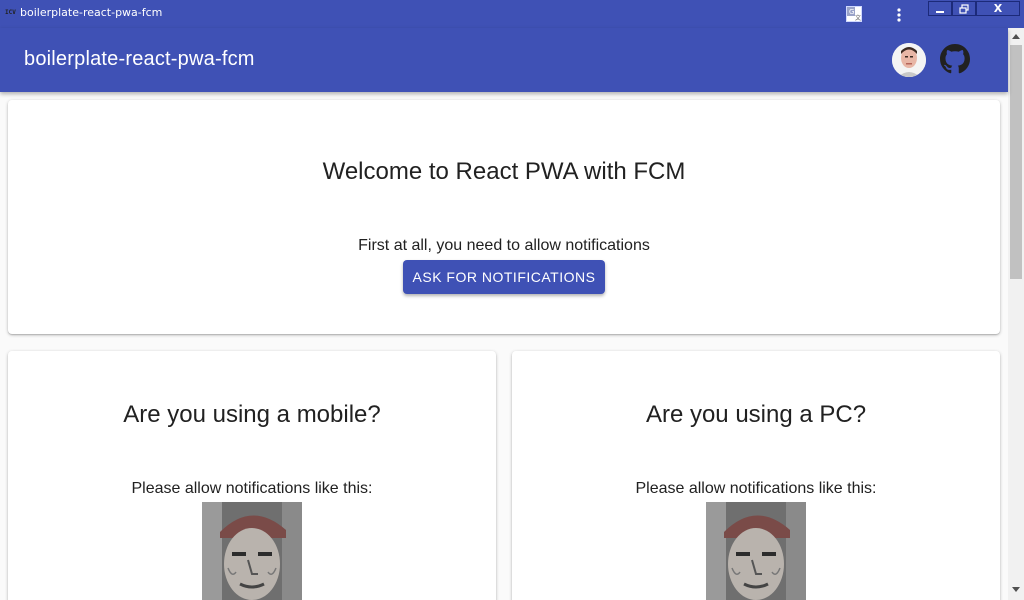  I want to click on svg-text: 文, so click(858, 18).